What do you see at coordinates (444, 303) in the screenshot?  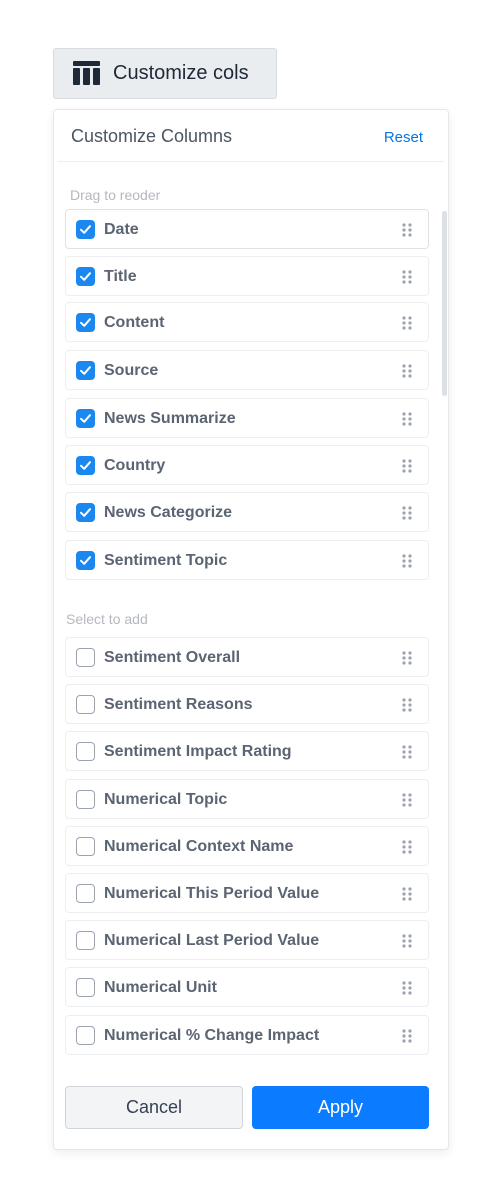 I see `scrollbar-thumb` at bounding box center [444, 303].